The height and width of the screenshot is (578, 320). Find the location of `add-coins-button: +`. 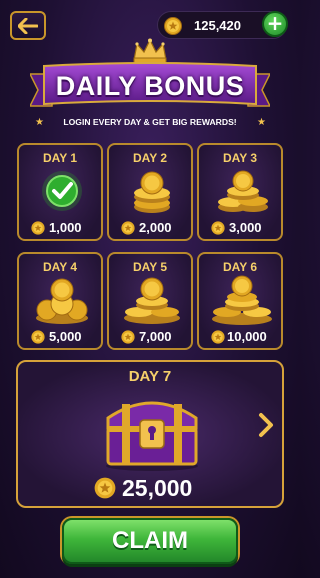

add-coins-button: + is located at coordinates (275, 24).